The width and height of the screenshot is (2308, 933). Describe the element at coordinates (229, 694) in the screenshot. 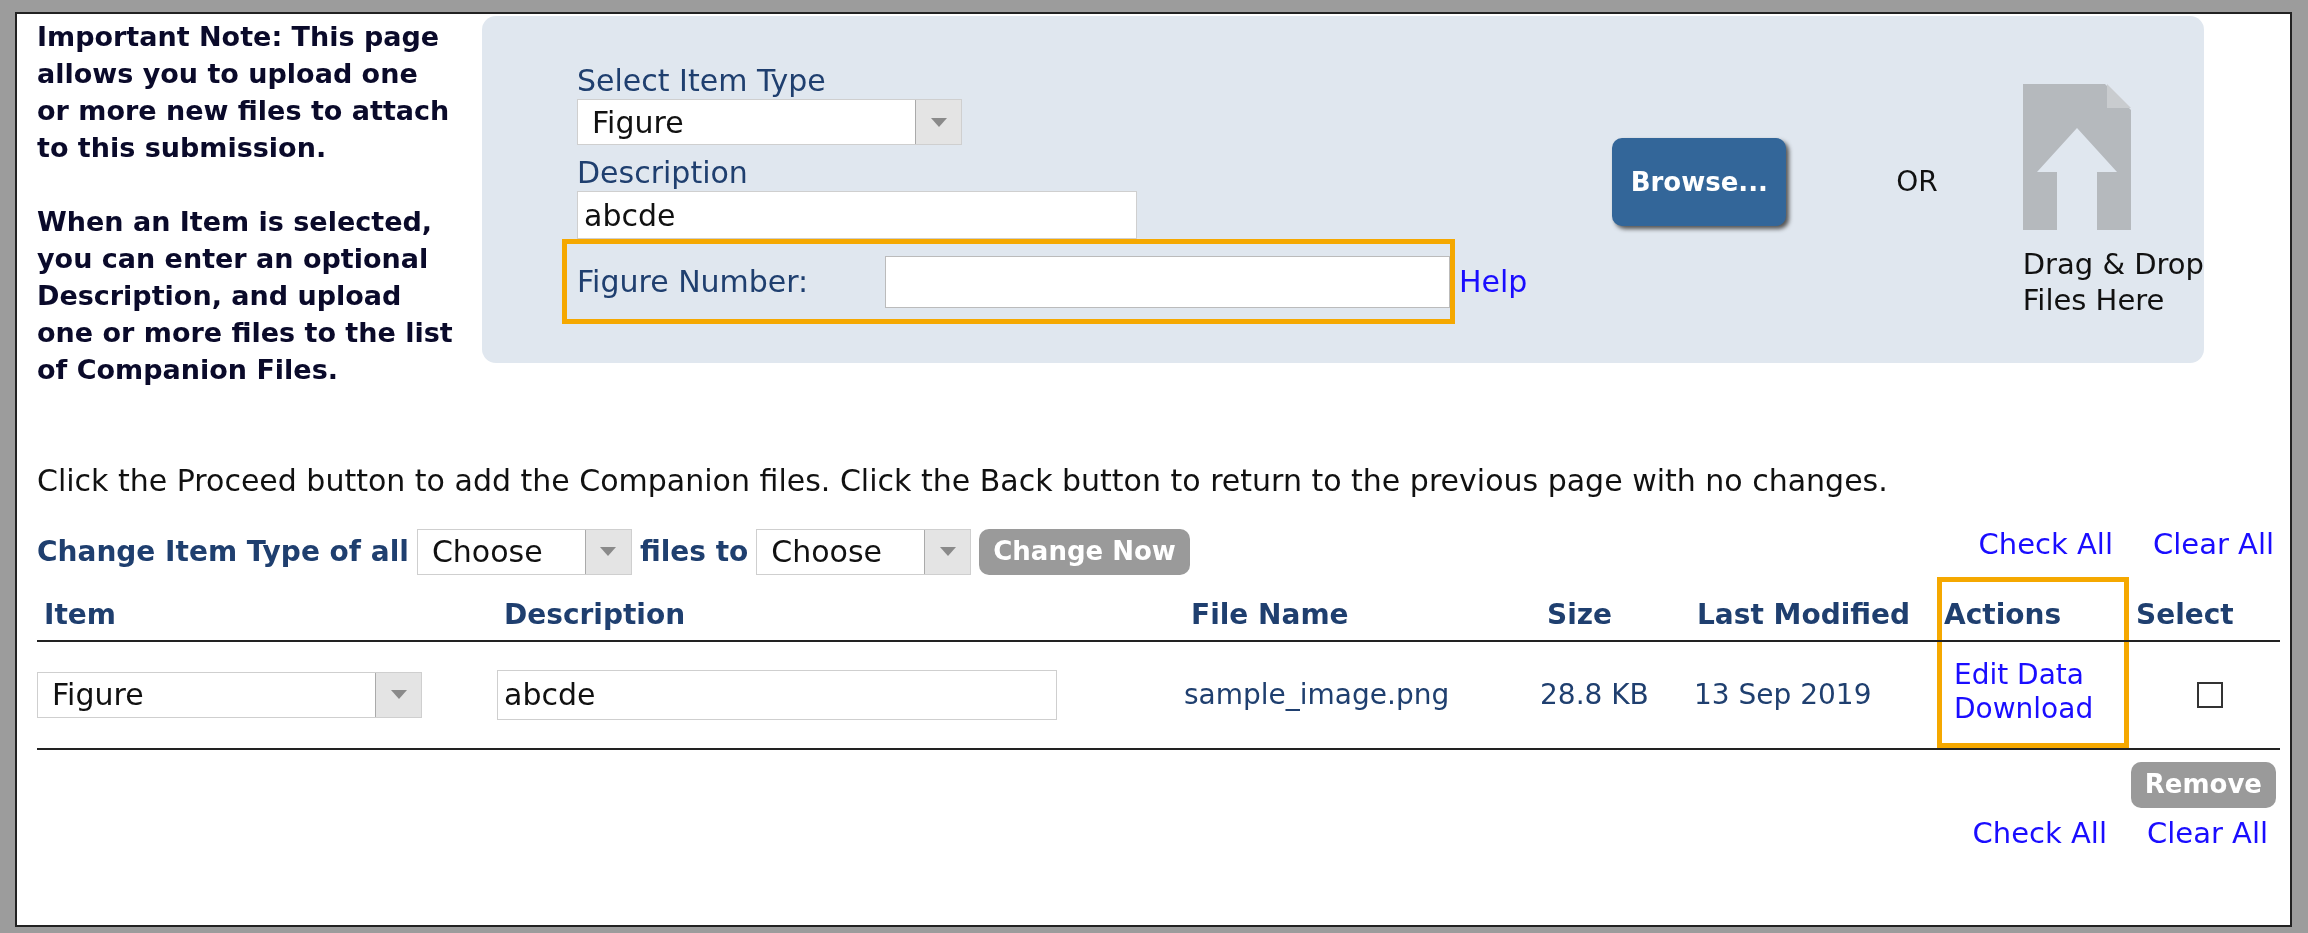

I see `item-dropdown: Figure` at that location.